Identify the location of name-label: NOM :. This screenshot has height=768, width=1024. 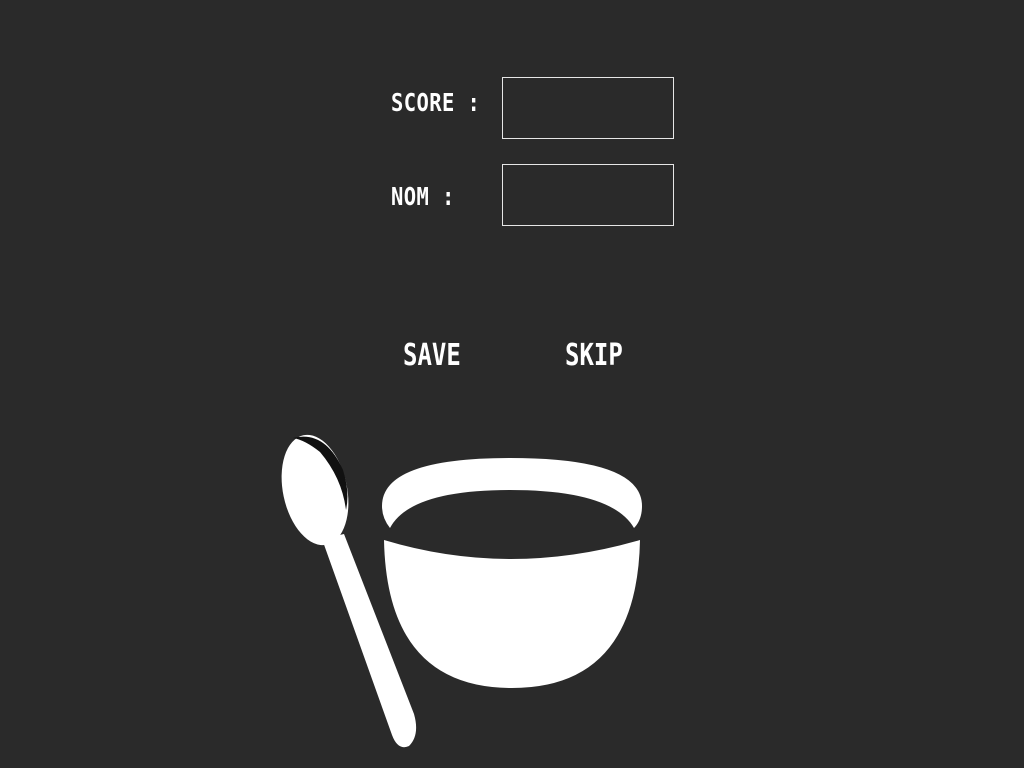
(423, 196).